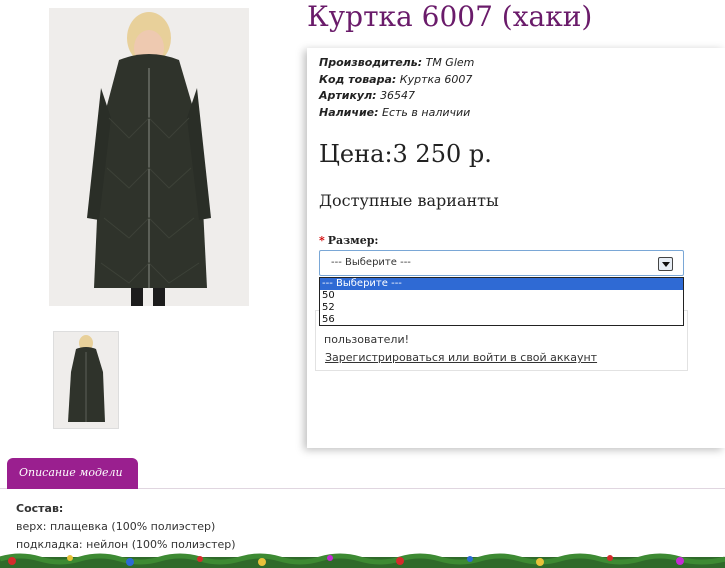 The height and width of the screenshot is (568, 725). Describe the element at coordinates (501, 263) in the screenshot. I see `size-select: --- Выберите ---` at that location.